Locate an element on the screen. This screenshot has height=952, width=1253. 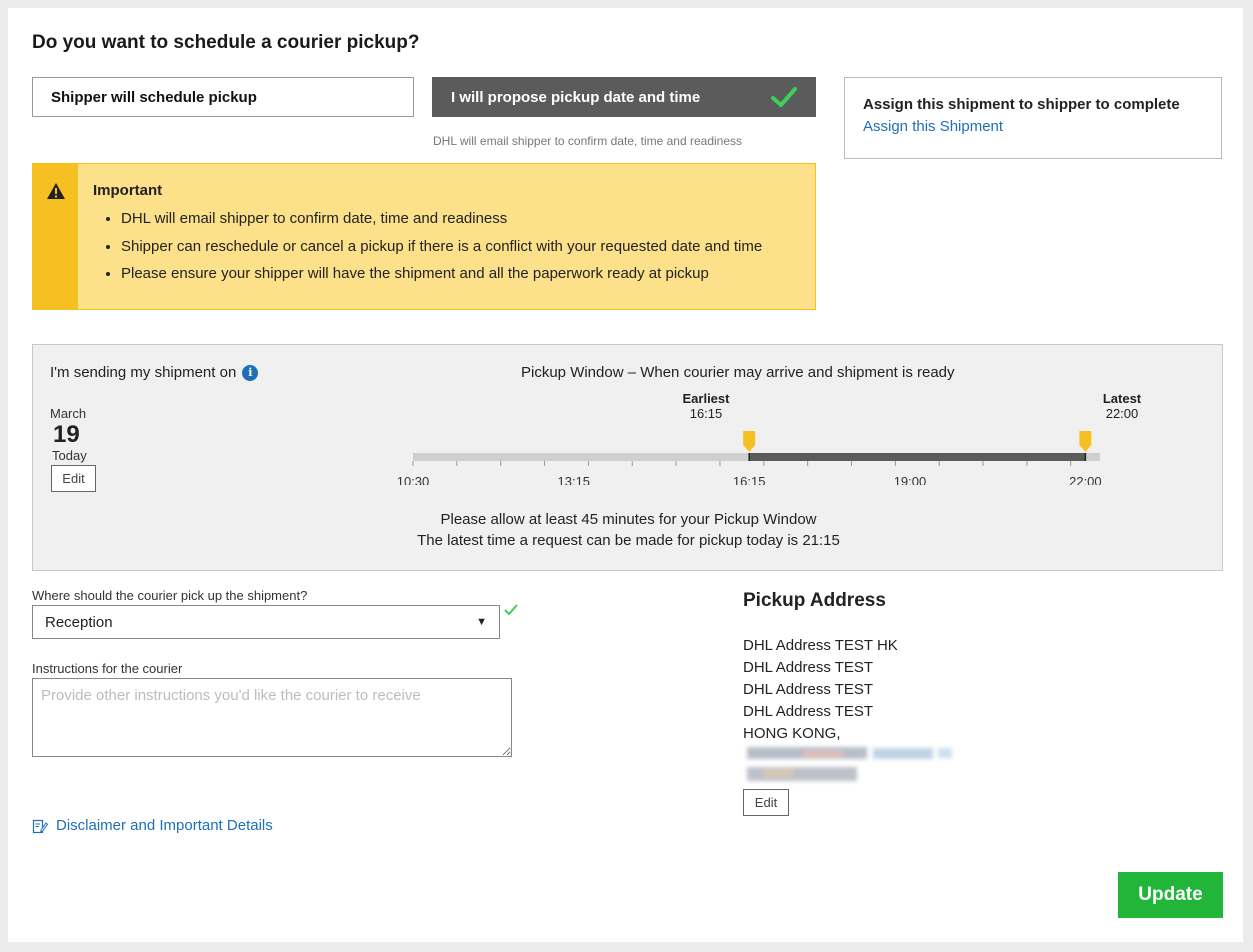
latest-marker-label: Latest 22:00 is located at coordinates (1122, 406).